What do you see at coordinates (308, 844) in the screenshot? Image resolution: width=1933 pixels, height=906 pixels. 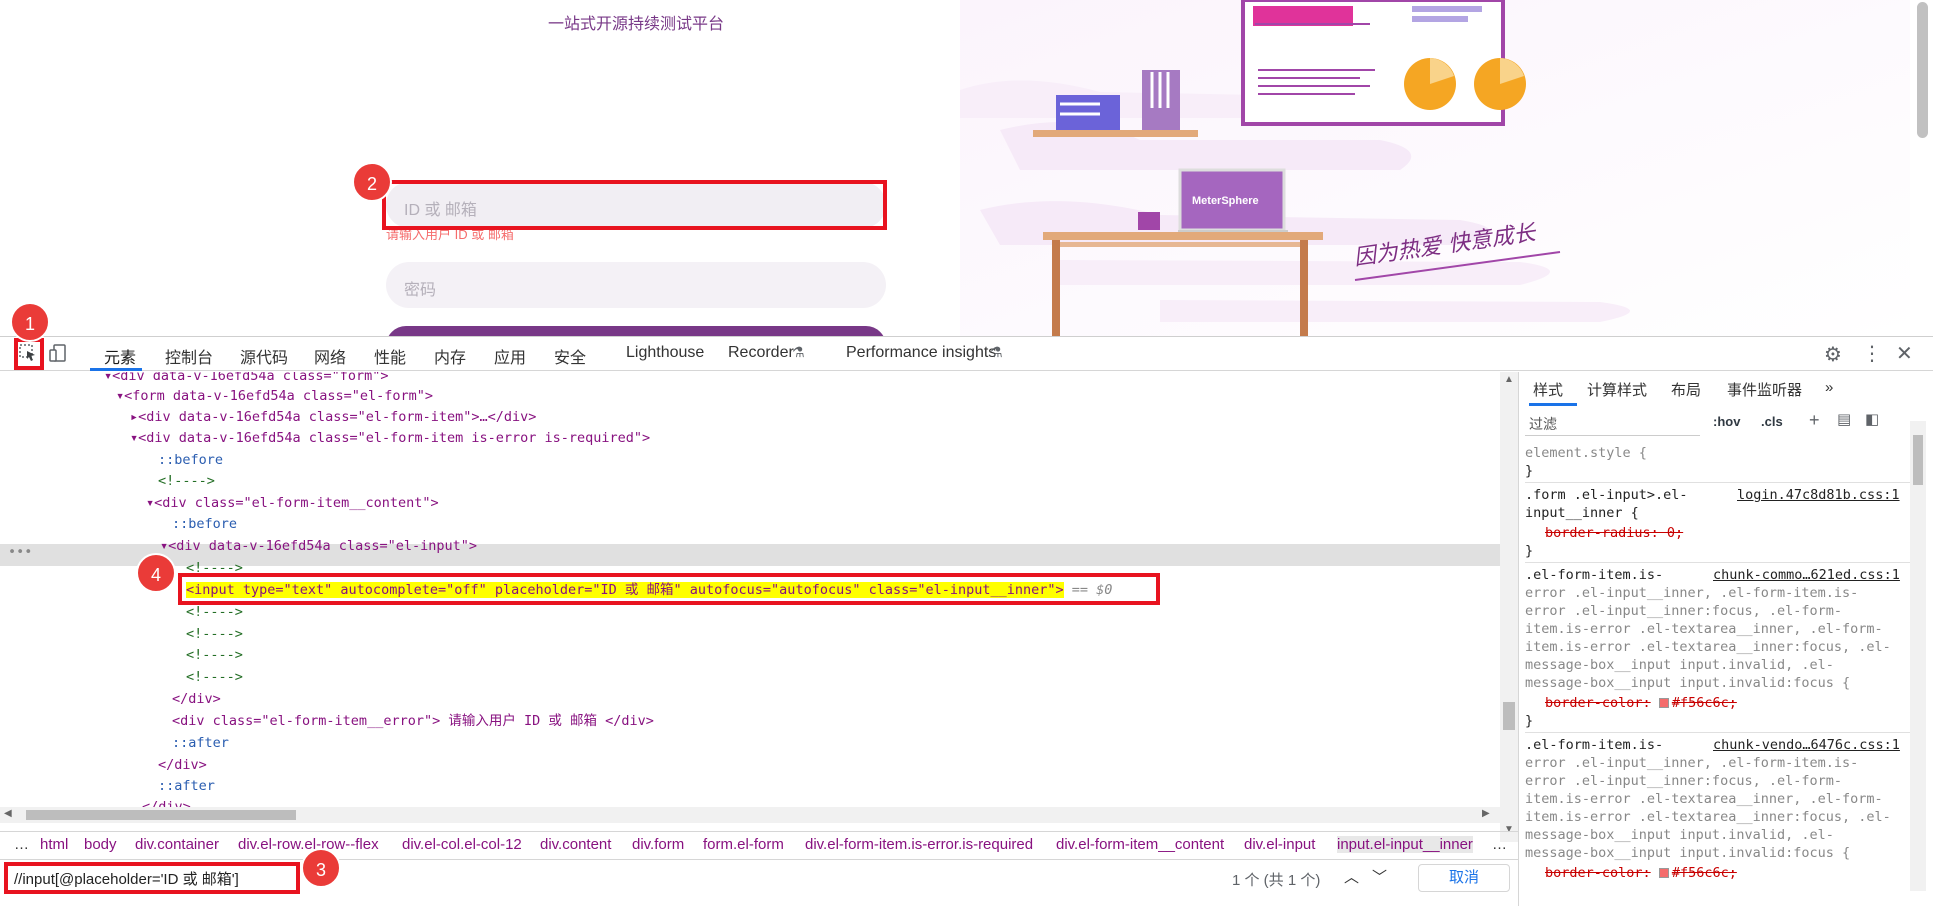 I see `breadcrumb-item: div.el-row.el-row--flex` at bounding box center [308, 844].